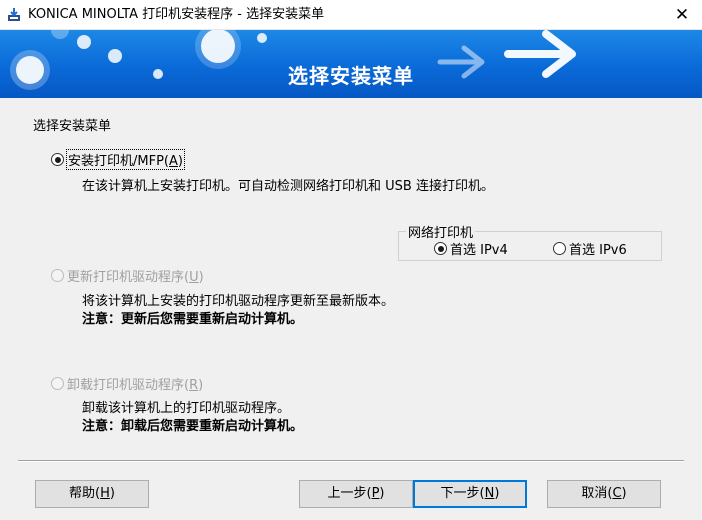 Image resolution: width=702 pixels, height=520 pixels. Describe the element at coordinates (193, 319) in the screenshot. I see `update-driver-note: 注意：更新后您需要重新启动计算机。` at that location.